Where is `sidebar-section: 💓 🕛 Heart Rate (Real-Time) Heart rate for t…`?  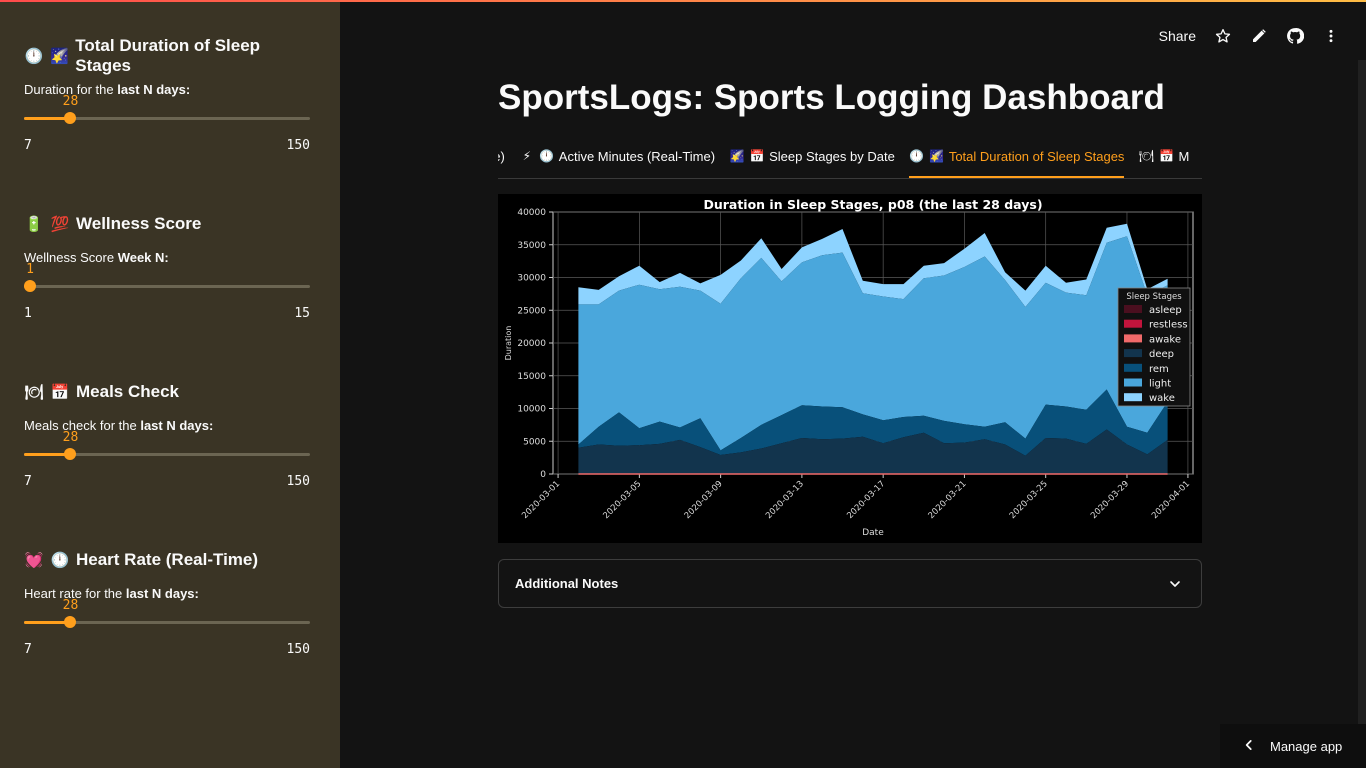
sidebar-section: 💓 🕛 Heart Rate (Real-Time) Heart rate for t… is located at coordinates (170, 602).